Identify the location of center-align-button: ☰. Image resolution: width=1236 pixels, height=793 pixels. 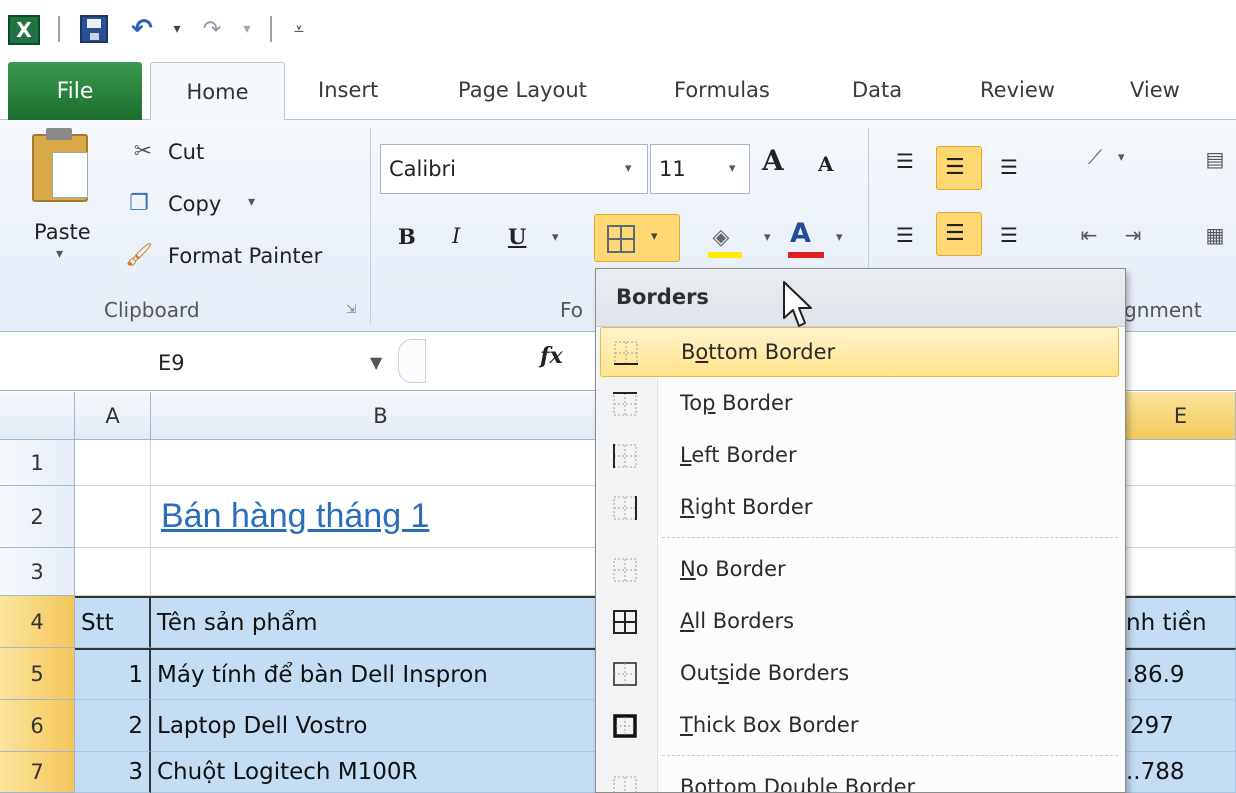
(959, 234).